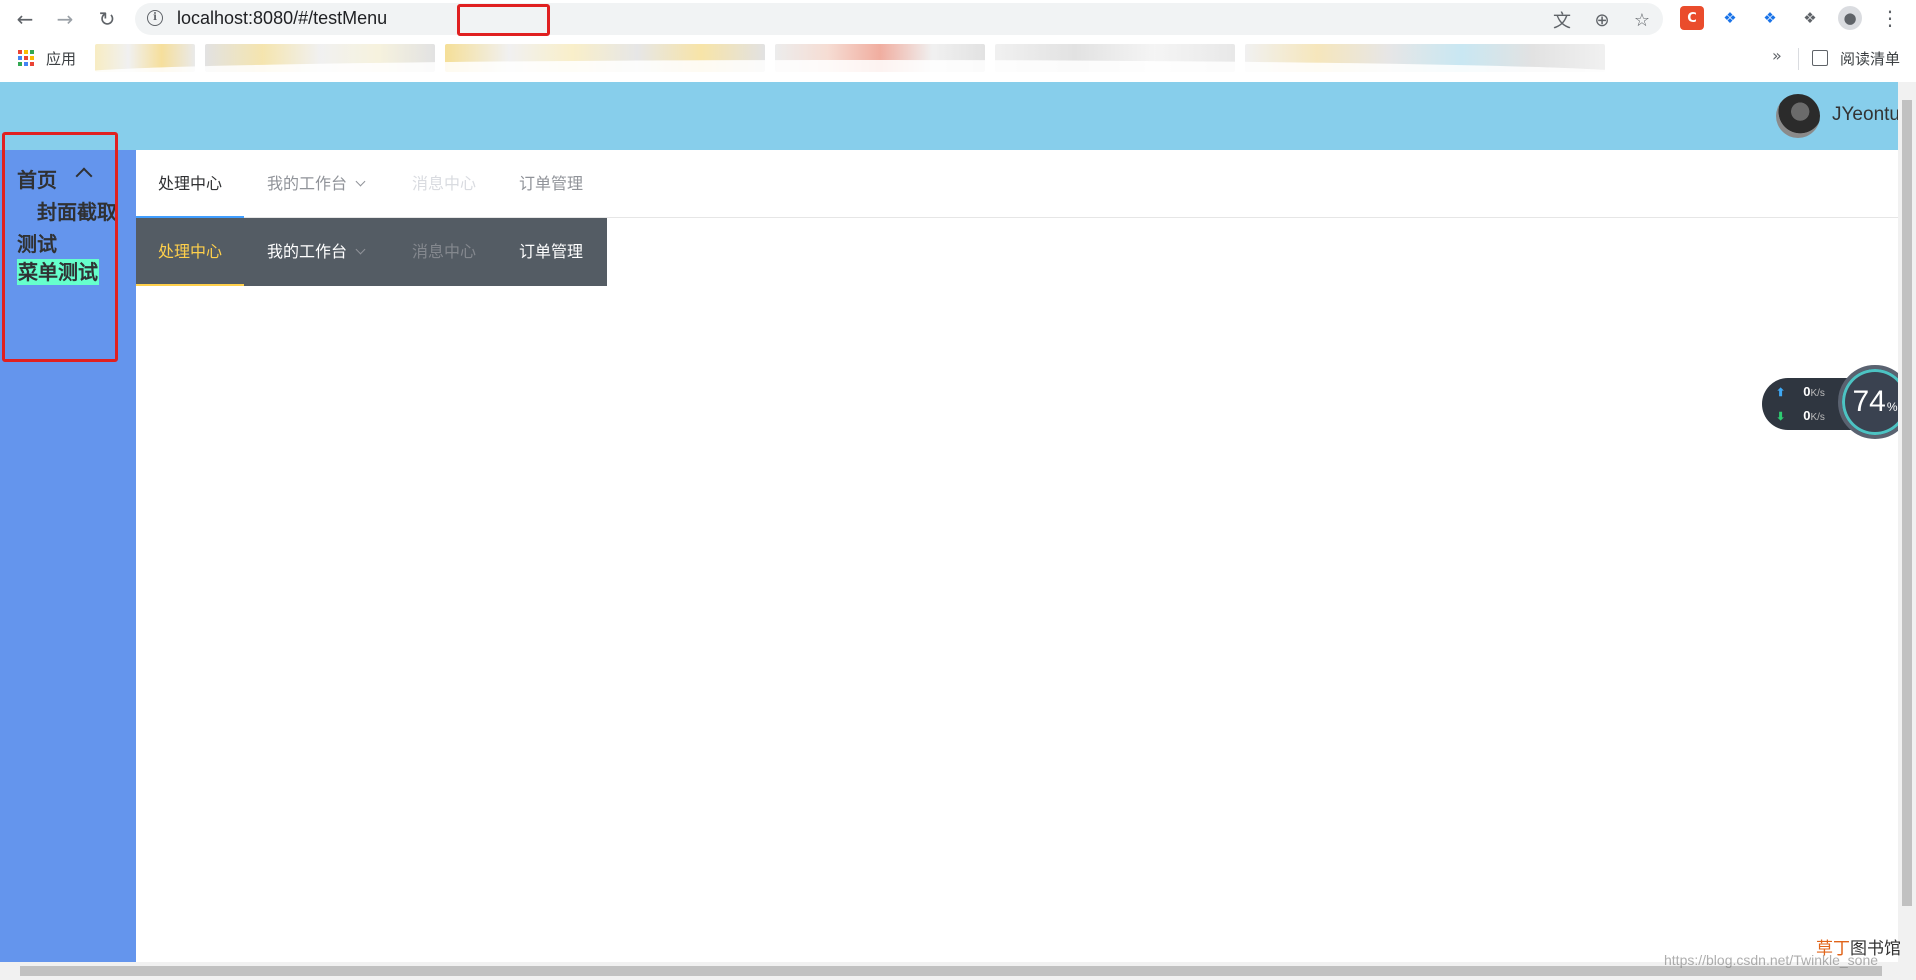 The height and width of the screenshot is (980, 1916). What do you see at coordinates (1730, 18) in the screenshot?
I see `extension-puzzle-blue-icon: ❖` at bounding box center [1730, 18].